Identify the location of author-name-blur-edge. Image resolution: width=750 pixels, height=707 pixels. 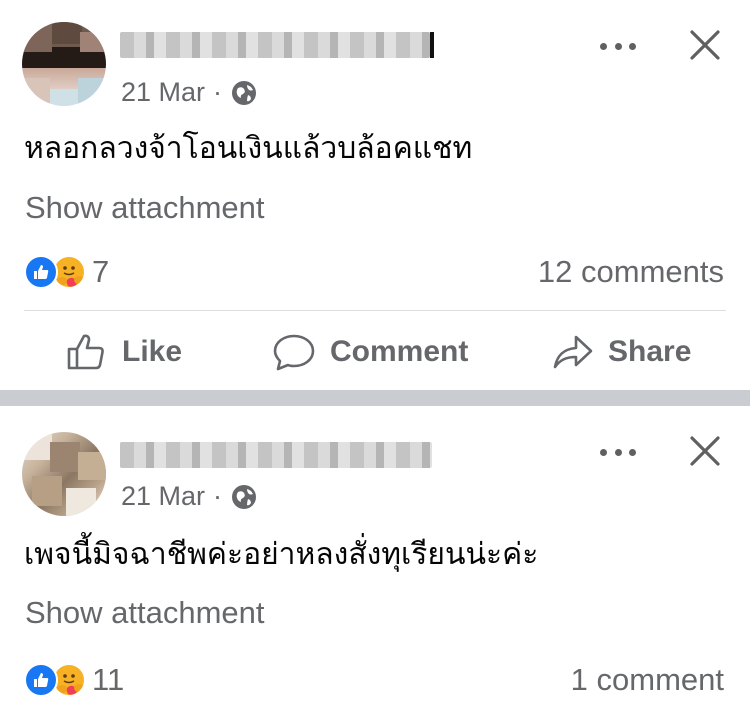
(432, 45).